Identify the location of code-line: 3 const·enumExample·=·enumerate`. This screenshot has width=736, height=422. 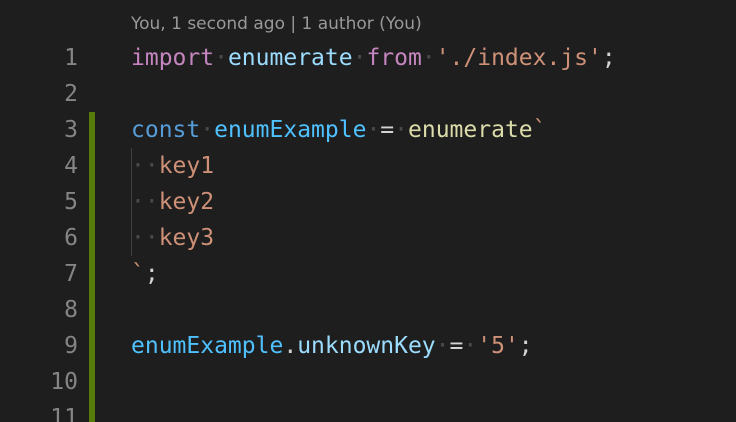
(368, 130).